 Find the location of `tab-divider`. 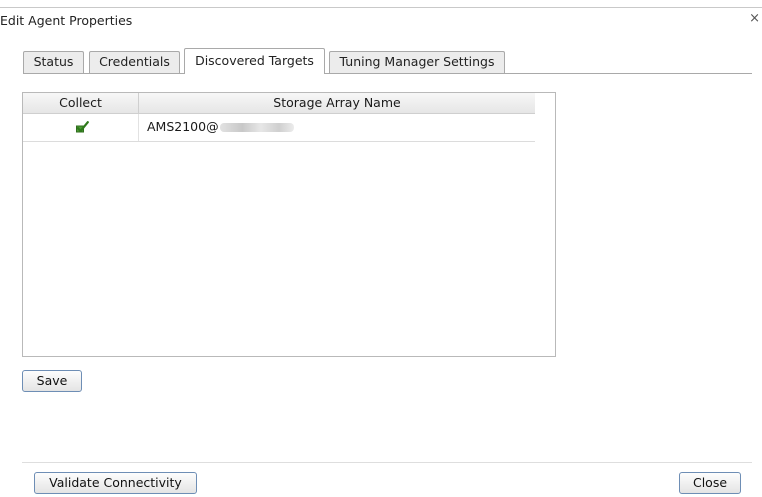

tab-divider is located at coordinates (387, 73).